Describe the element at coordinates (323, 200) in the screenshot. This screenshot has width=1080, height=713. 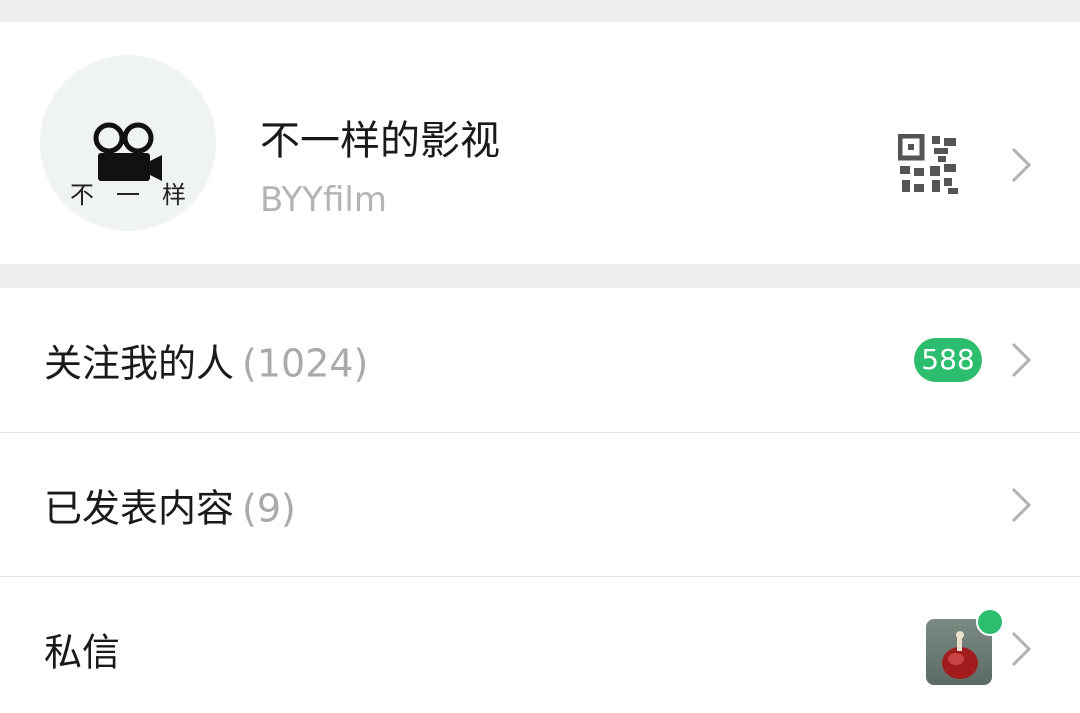
I see `profile-id: BYYfilm` at that location.